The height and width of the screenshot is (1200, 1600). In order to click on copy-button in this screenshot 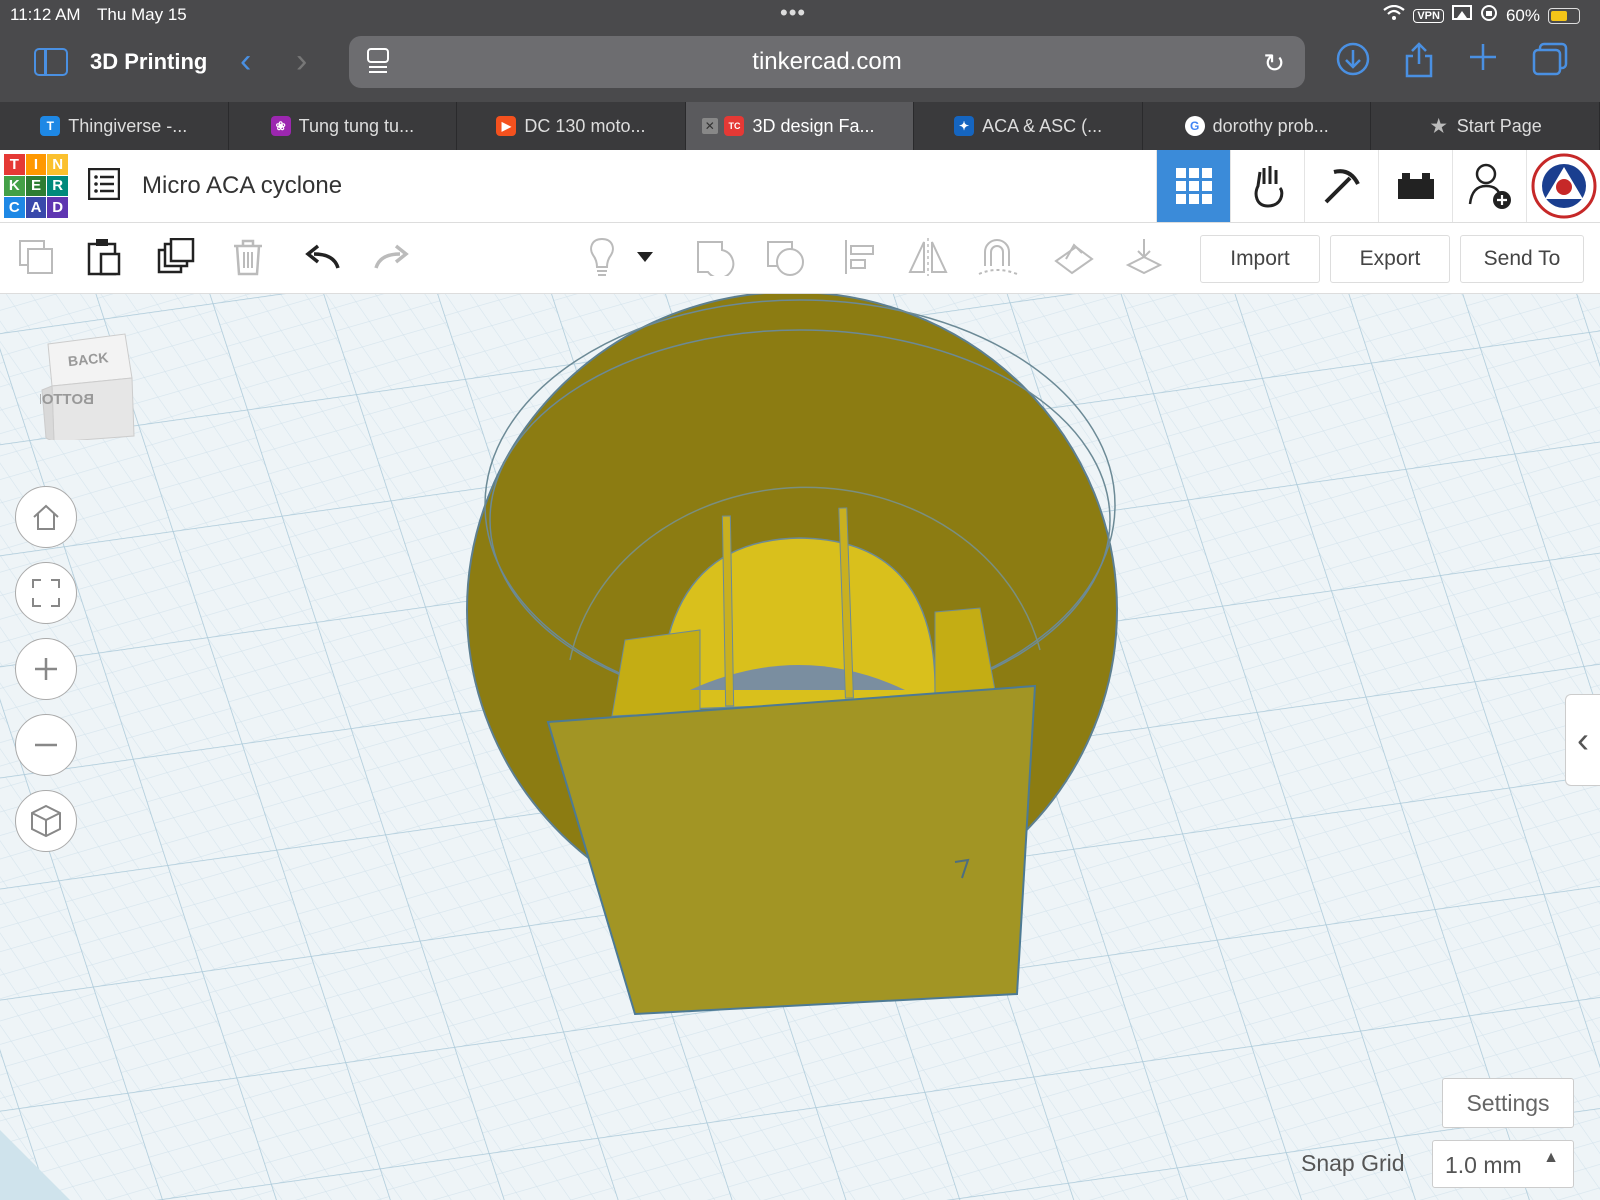, I will do `click(36, 257)`.